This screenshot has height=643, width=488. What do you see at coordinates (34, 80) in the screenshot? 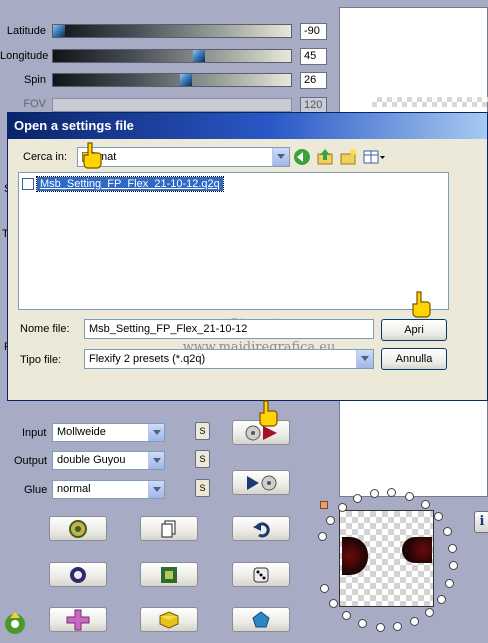
I see `spin-label: Spin` at bounding box center [34, 80].